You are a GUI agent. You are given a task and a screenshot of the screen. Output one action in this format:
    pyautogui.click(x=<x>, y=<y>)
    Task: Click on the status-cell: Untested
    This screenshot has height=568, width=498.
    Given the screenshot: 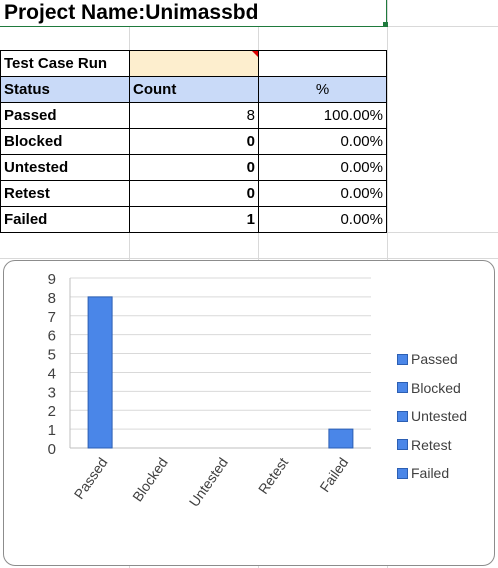 What is the action you would take?
    pyautogui.click(x=65, y=167)
    